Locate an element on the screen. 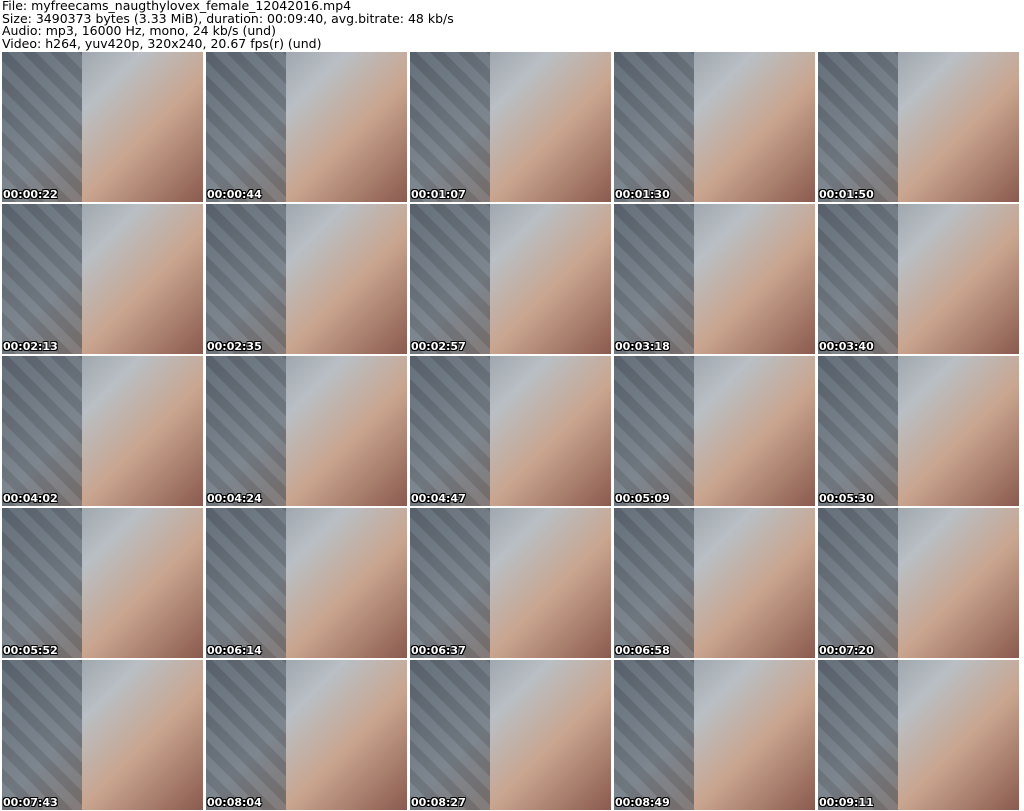 Image resolution: width=1024 pixels, height=811 pixels. frame-timestamp: 00:02:35 is located at coordinates (234, 346).